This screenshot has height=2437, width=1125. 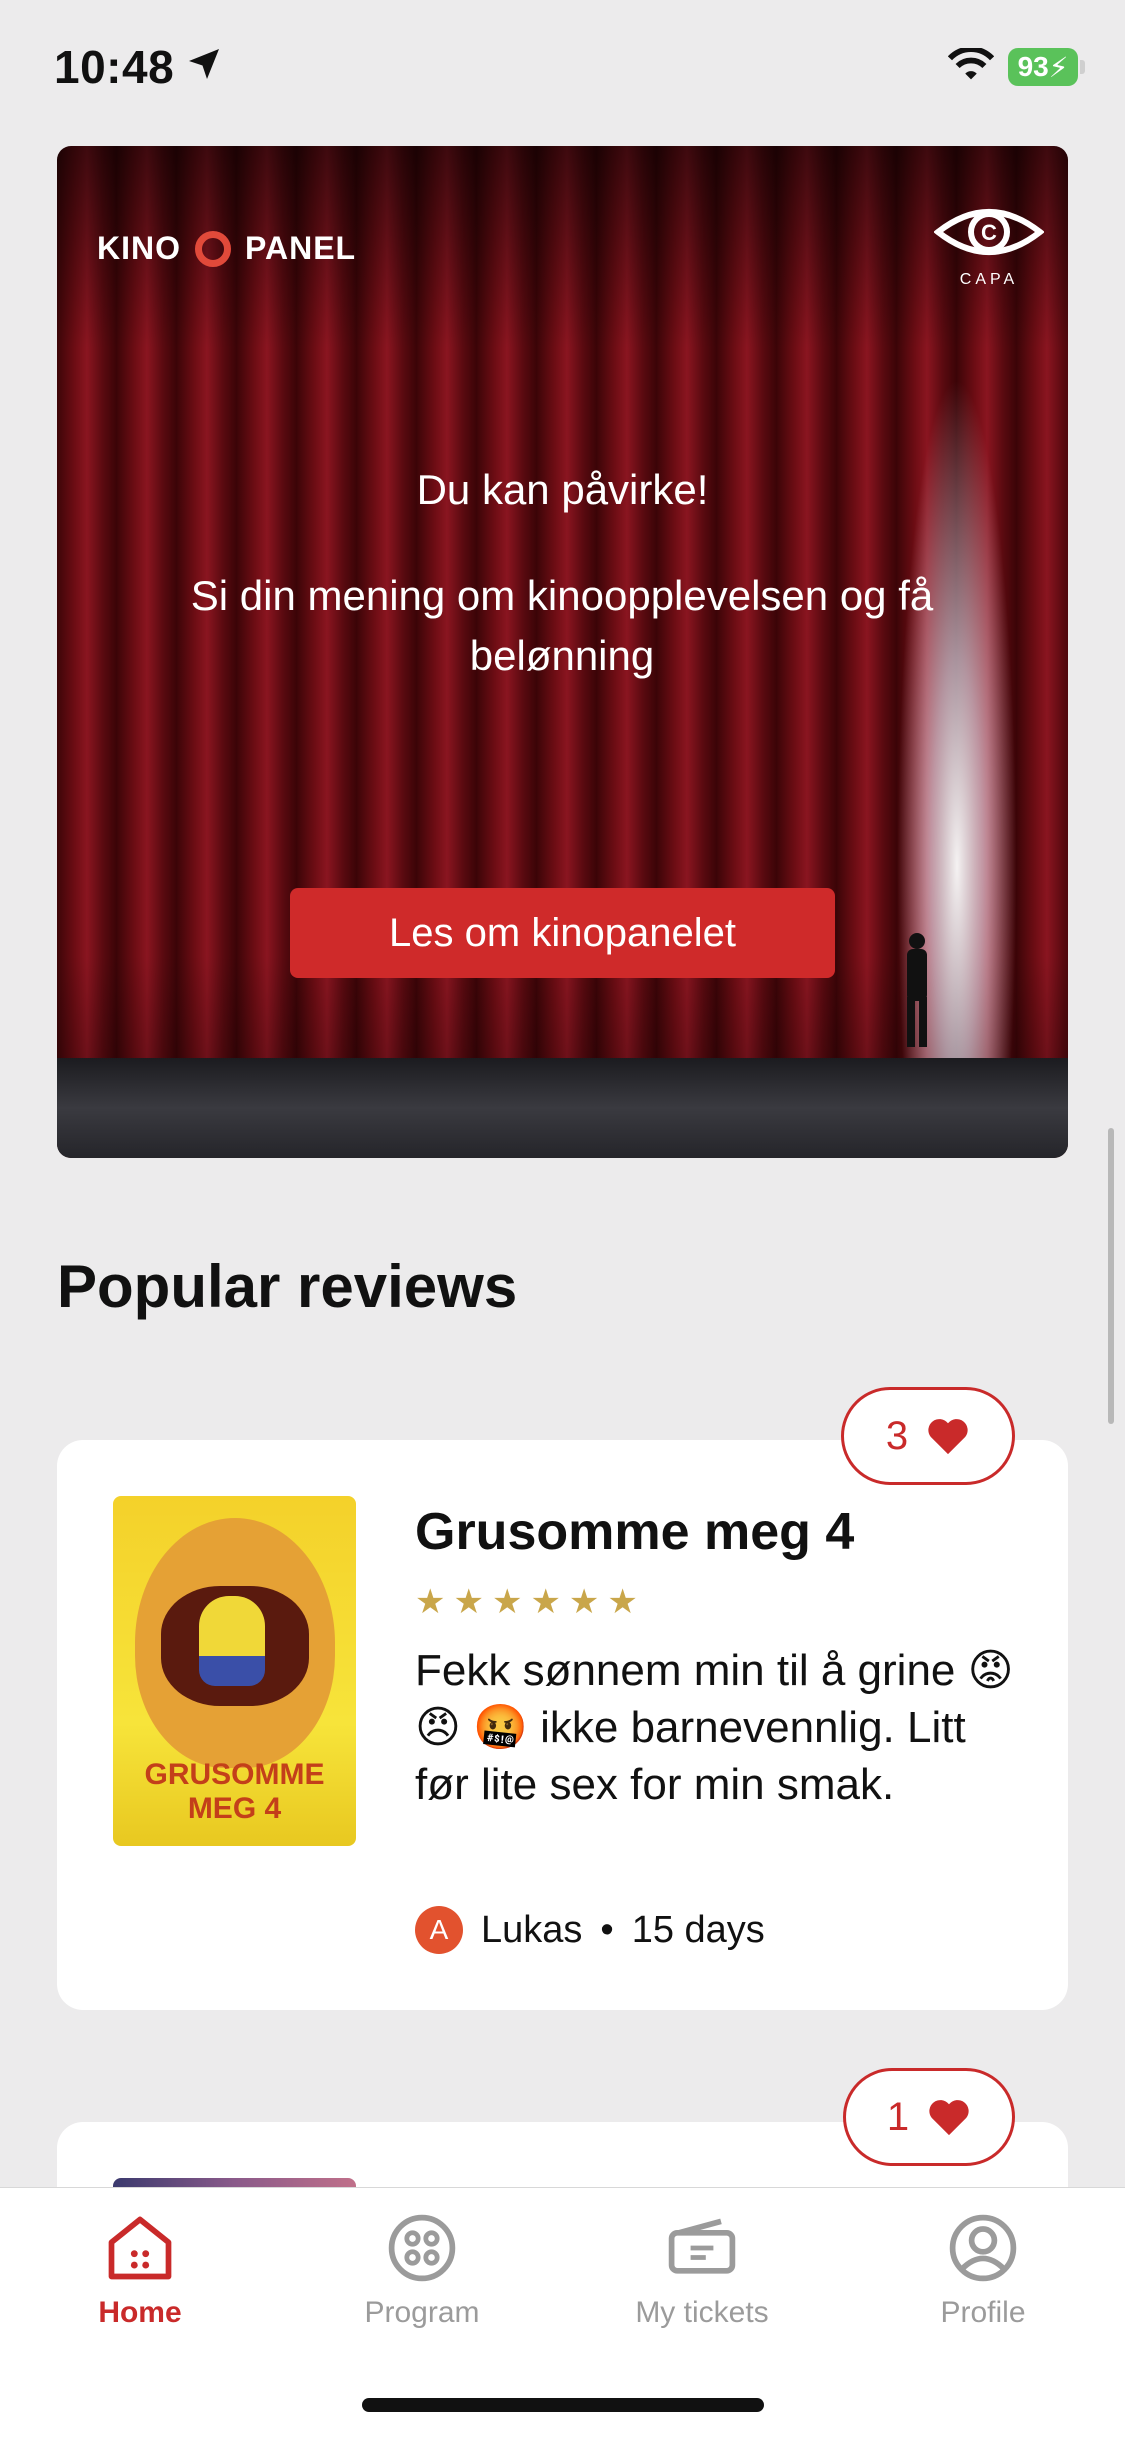 What do you see at coordinates (897, 1435) in the screenshot?
I see `like-count: 3` at bounding box center [897, 1435].